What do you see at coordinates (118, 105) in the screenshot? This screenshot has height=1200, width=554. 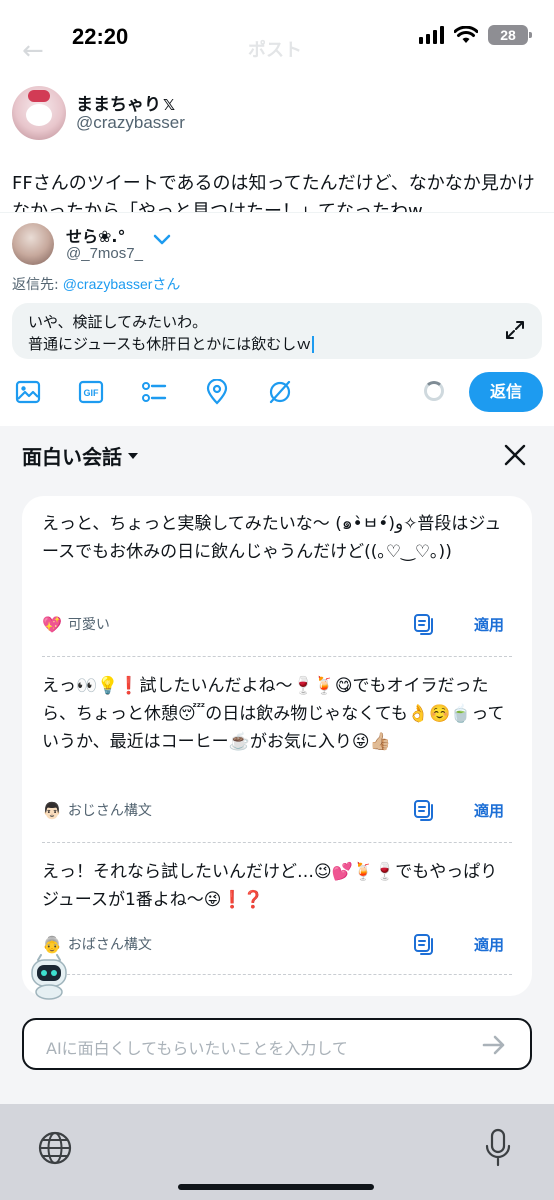 I see `author-display-name: ままちゃり` at bounding box center [118, 105].